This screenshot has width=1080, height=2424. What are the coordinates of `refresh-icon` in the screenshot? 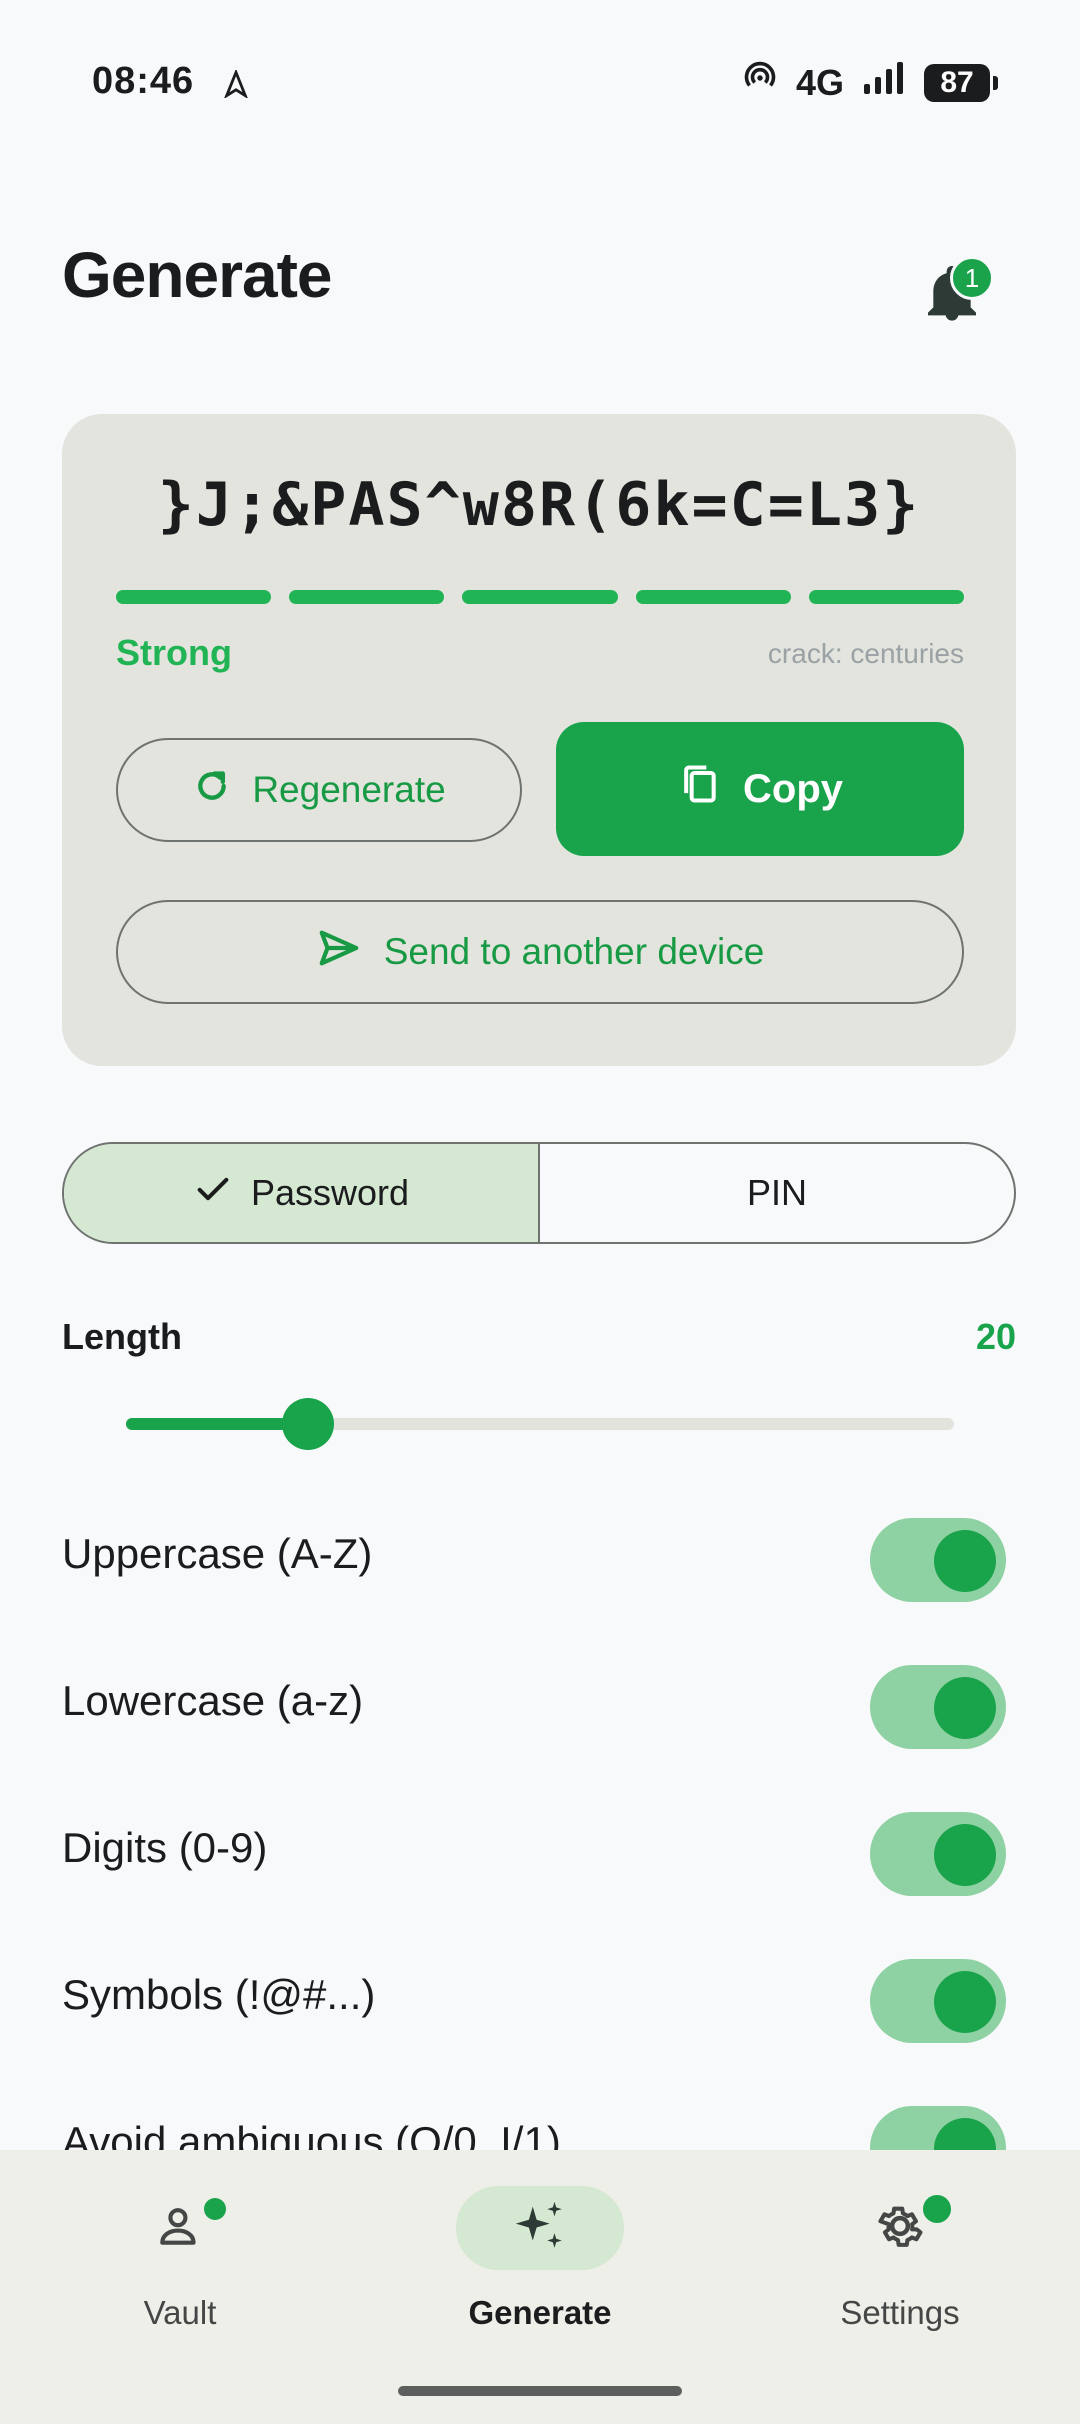 It's located at (212, 790).